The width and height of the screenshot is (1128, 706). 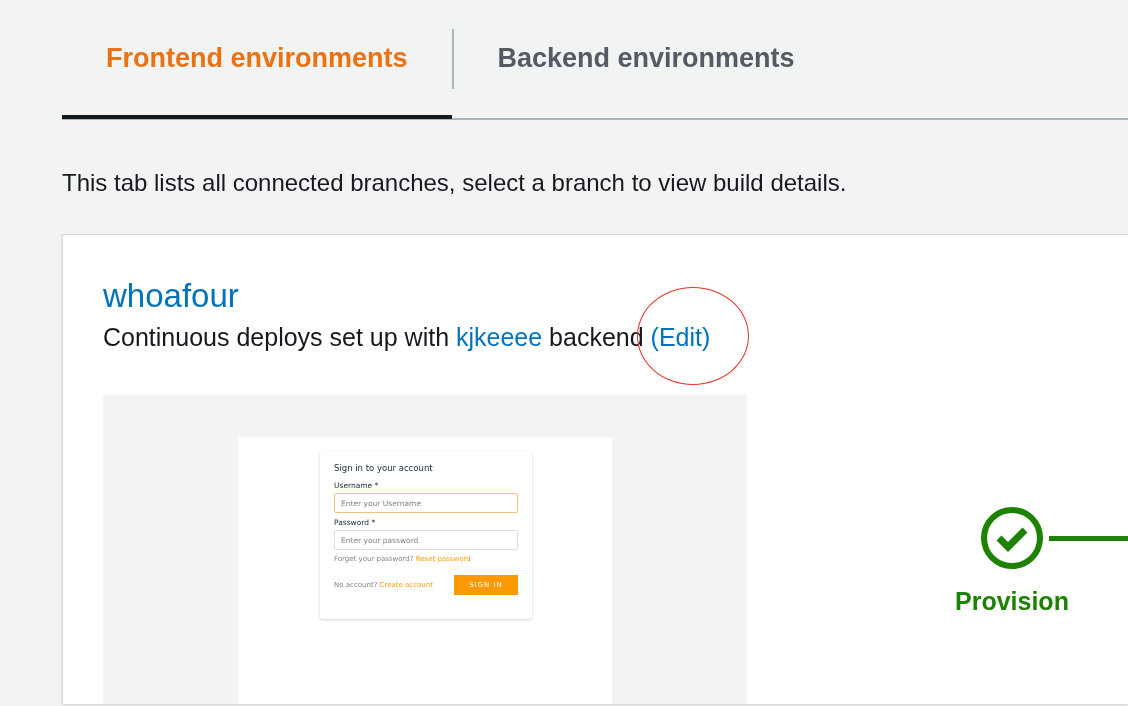 I want to click on step-label: Provision, so click(x=1012, y=601).